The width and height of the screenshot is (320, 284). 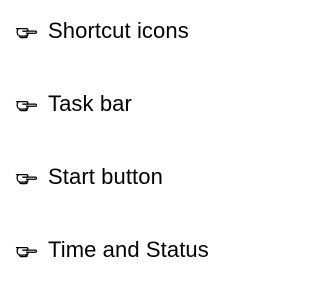 What do you see at coordinates (105, 176) in the screenshot?
I see `list-item-label: Start button` at bounding box center [105, 176].